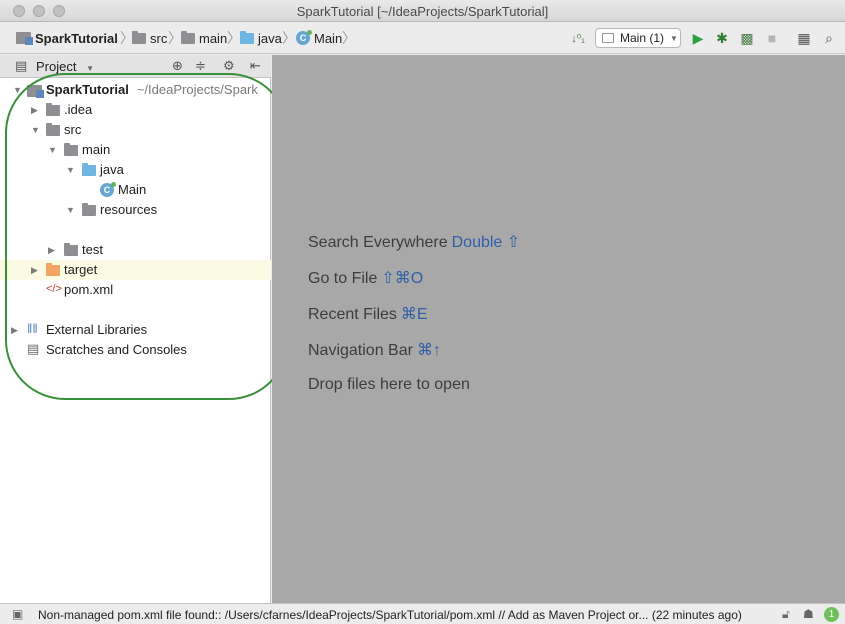 This screenshot has height=624, width=845. Describe the element at coordinates (32, 328) in the screenshot. I see `library-icon: ‖‖` at that location.